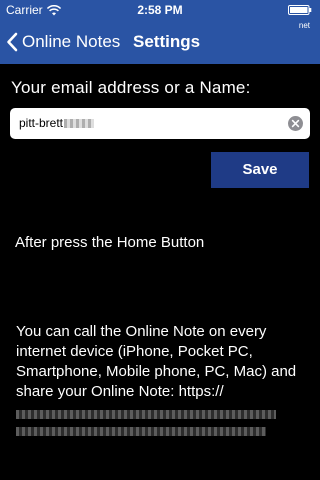  What do you see at coordinates (79, 124) in the screenshot?
I see `redacted-text` at bounding box center [79, 124].